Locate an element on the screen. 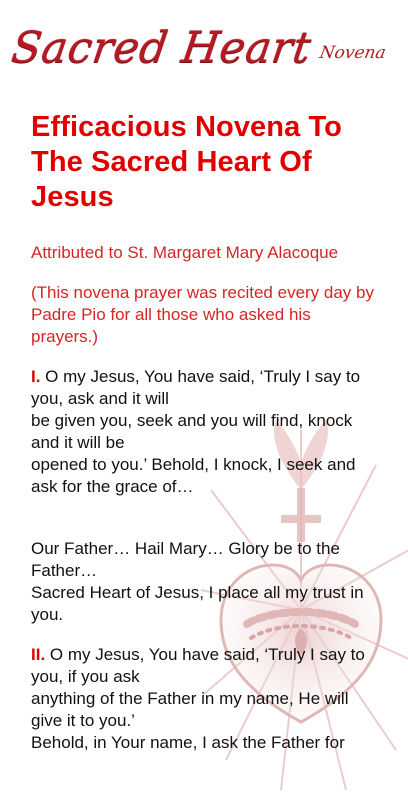  app-logo: Sacred Heart Novena is located at coordinates (202, 42).